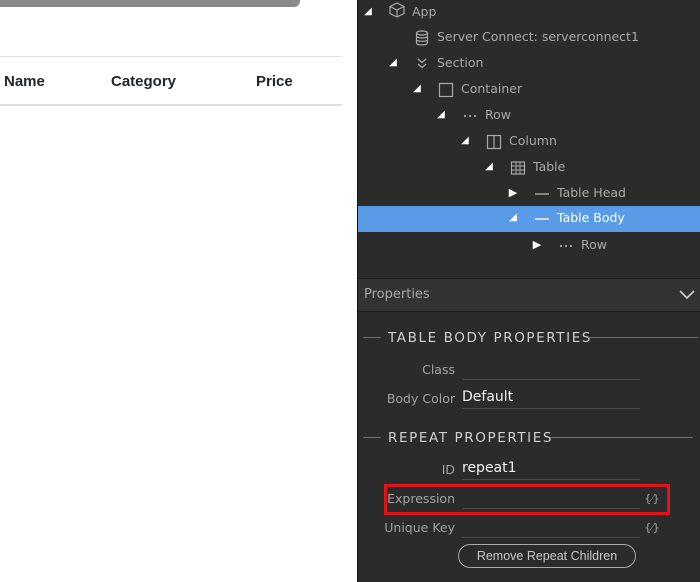 This screenshot has width=700, height=582. What do you see at coordinates (421, 498) in the screenshot?
I see `expression-label: Expression` at bounding box center [421, 498].